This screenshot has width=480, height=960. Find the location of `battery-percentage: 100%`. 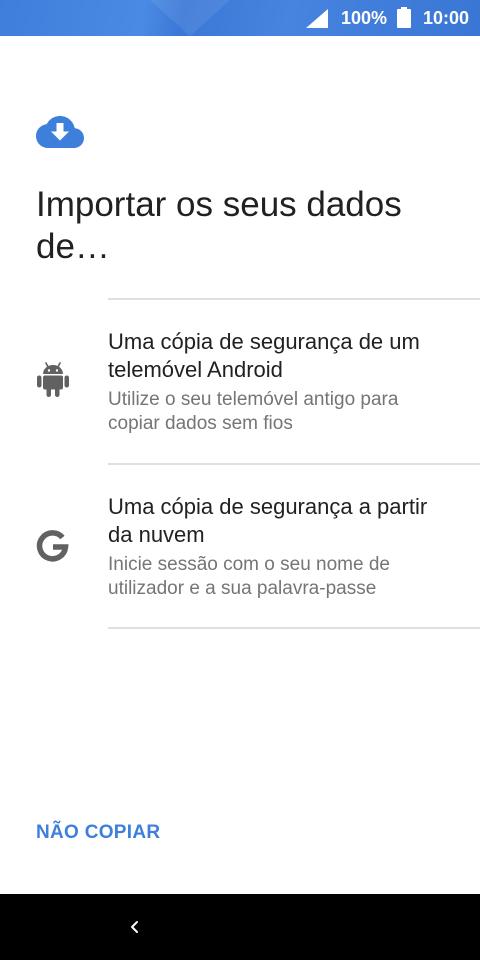

battery-percentage: 100% is located at coordinates (364, 18).